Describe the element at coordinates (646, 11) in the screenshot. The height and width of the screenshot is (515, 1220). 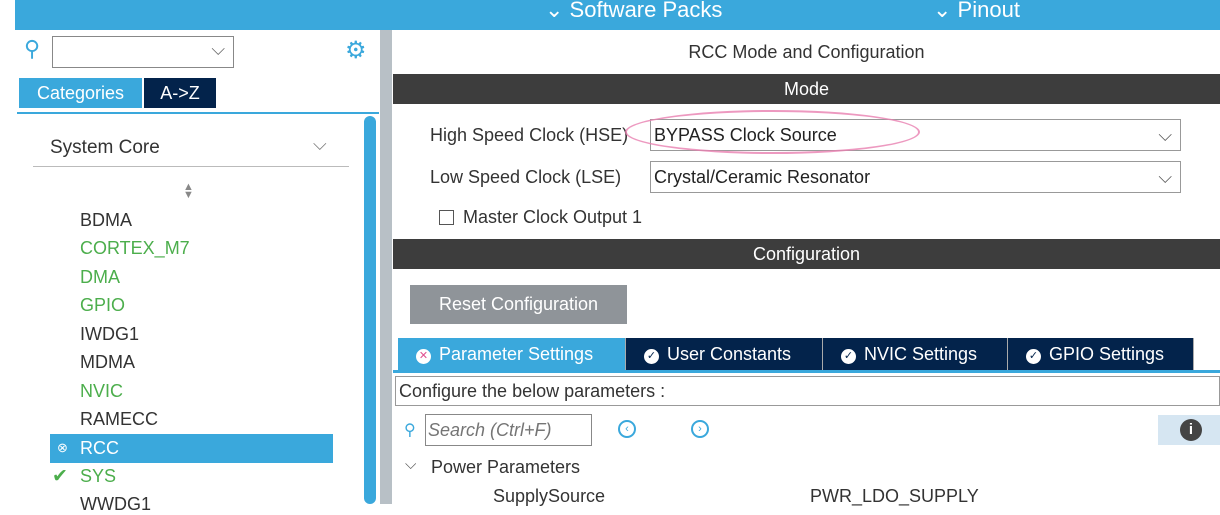
I see `software-packs-label: Software Packs` at that location.